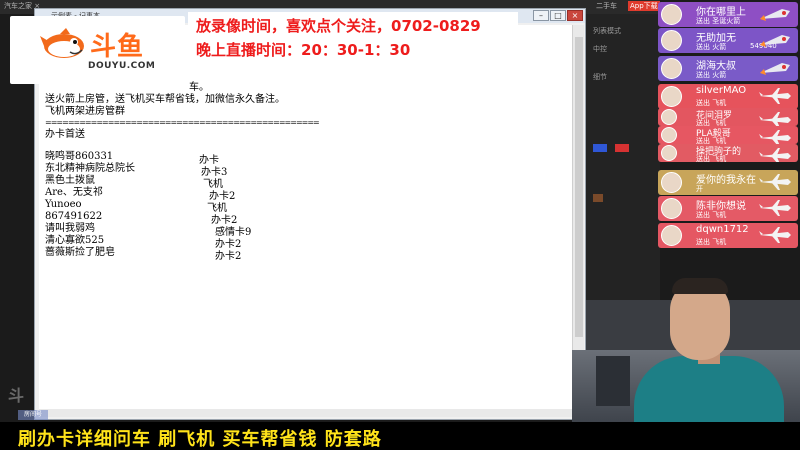 This screenshot has width=800, height=450. Describe the element at coordinates (728, 235) in the screenshot. I see `gift-notification: dqwn1712 送出 飞机` at that location.